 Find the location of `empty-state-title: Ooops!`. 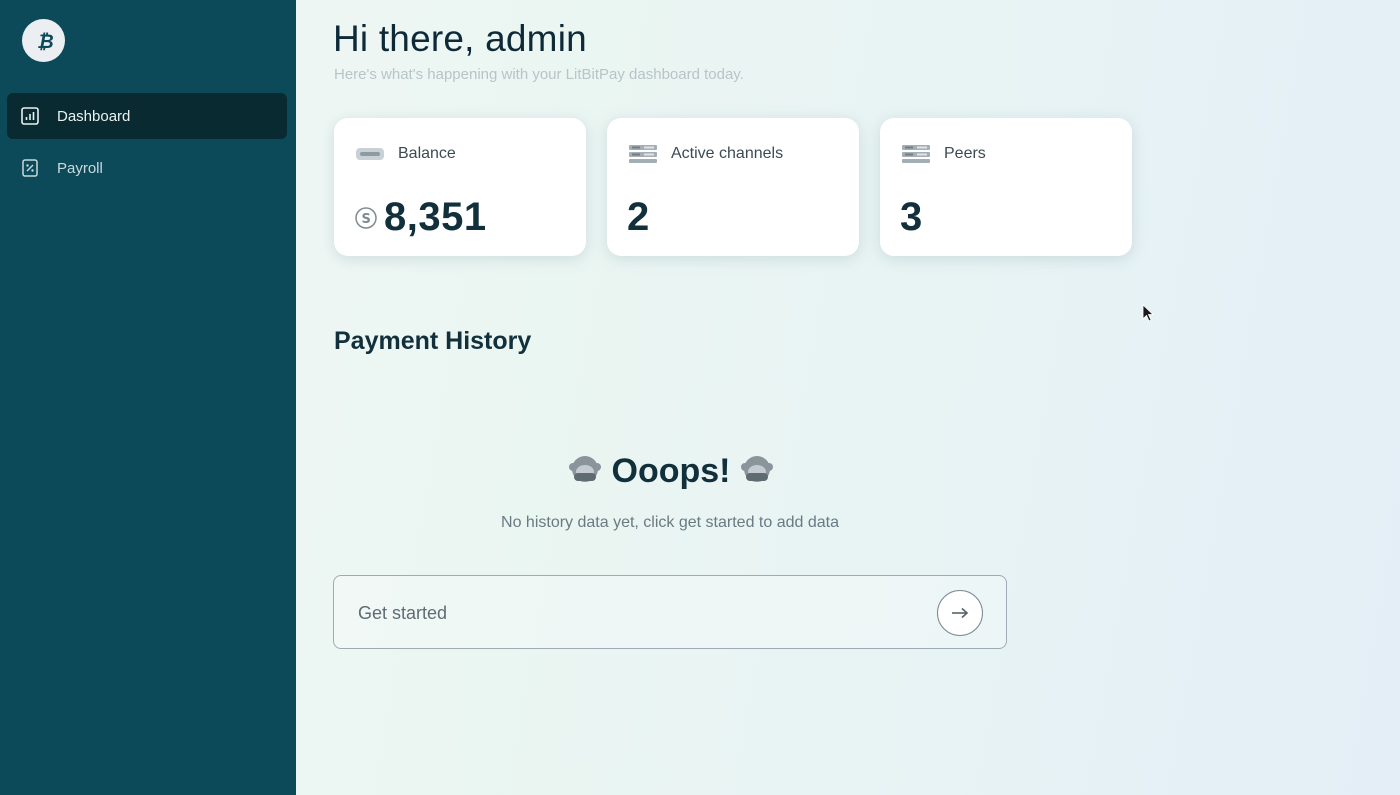

empty-state-title: Ooops! is located at coordinates (671, 471).